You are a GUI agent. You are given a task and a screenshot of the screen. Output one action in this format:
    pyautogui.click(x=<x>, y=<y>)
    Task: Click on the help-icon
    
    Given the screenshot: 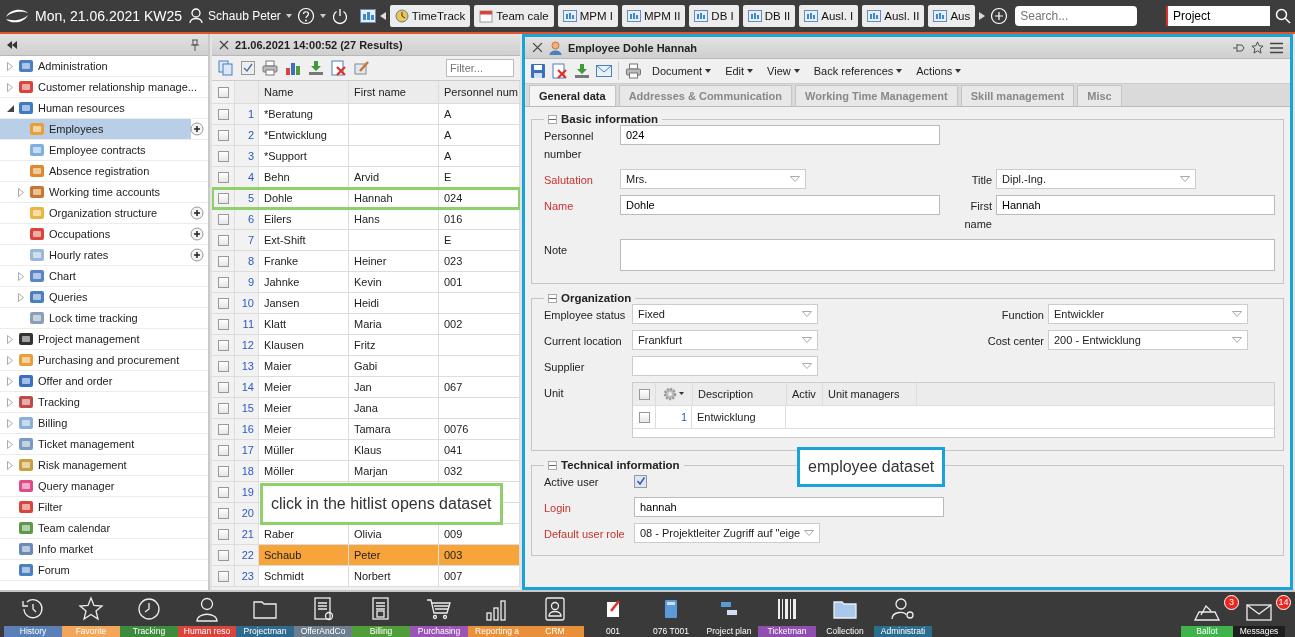 What is the action you would take?
    pyautogui.click(x=305, y=16)
    